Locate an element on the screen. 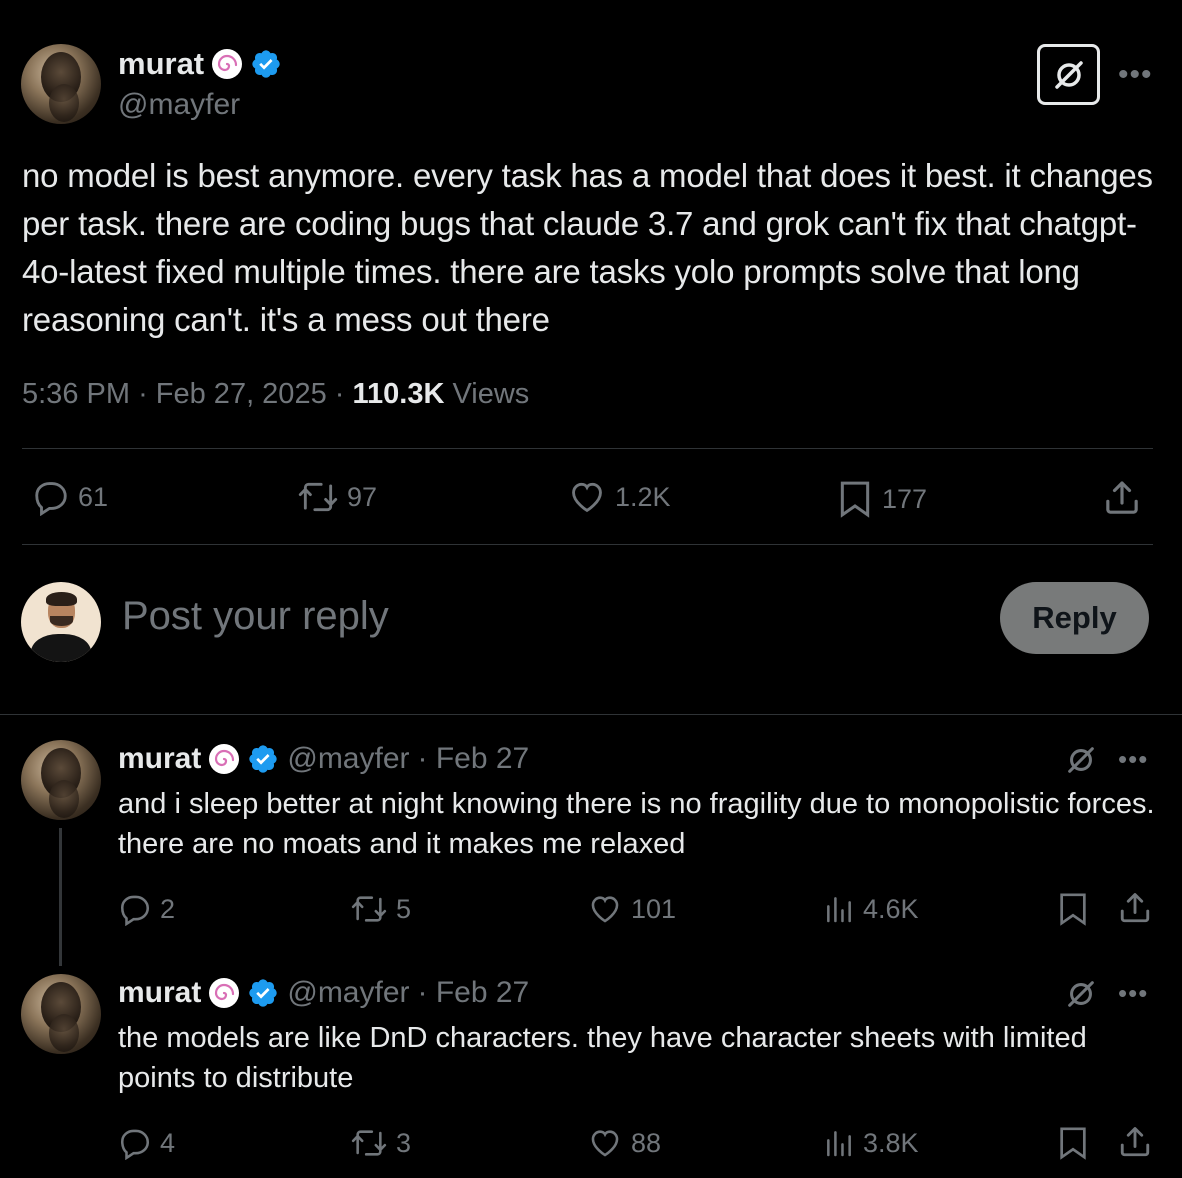  reply-button: 2 is located at coordinates (146, 909).